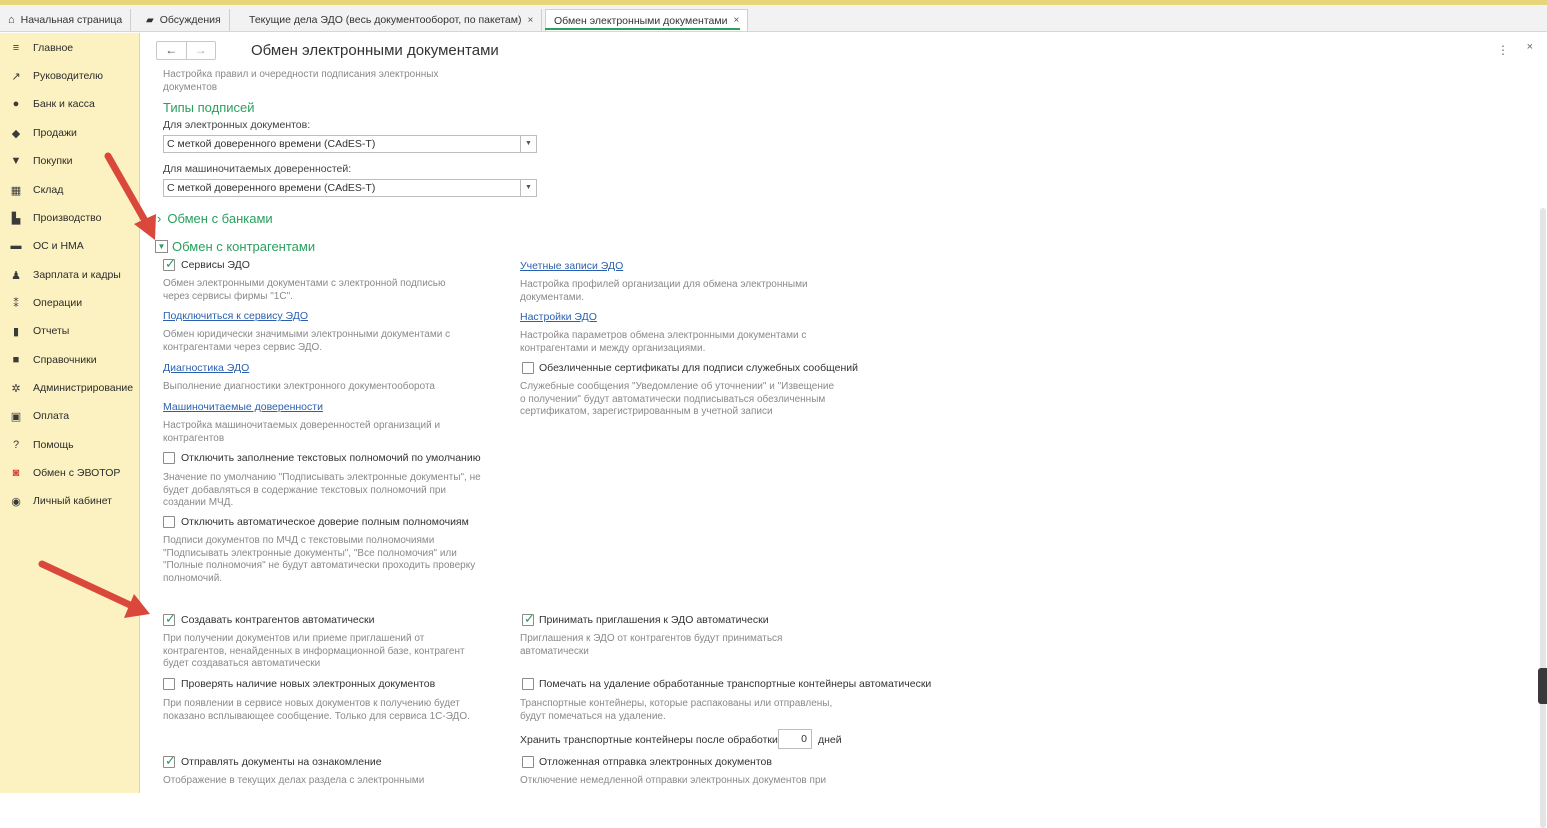 Image resolution: width=1547 pixels, height=828 pixels. What do you see at coordinates (169, 458) in the screenshot?
I see `disable-text-powers-checkbox` at bounding box center [169, 458].